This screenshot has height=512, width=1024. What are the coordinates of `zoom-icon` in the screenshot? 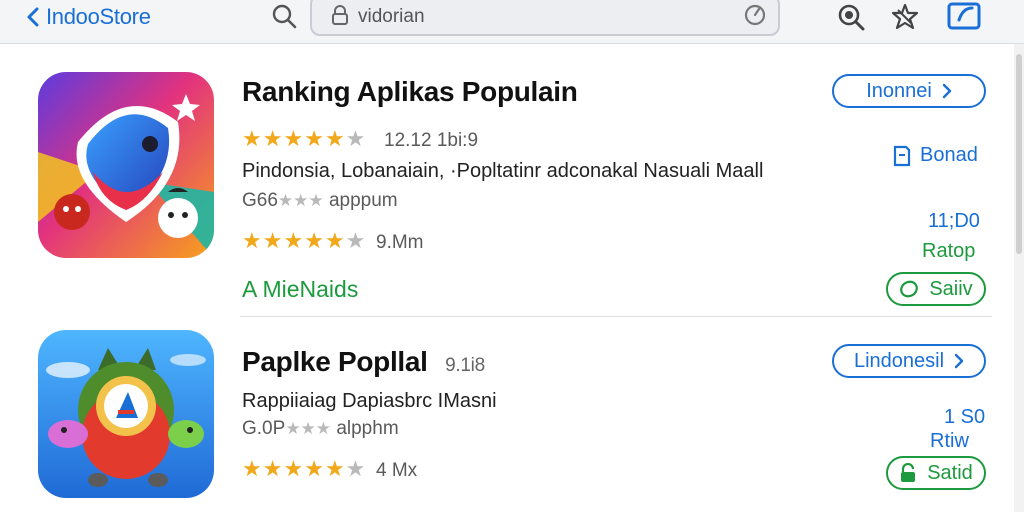 It's located at (851, 17).